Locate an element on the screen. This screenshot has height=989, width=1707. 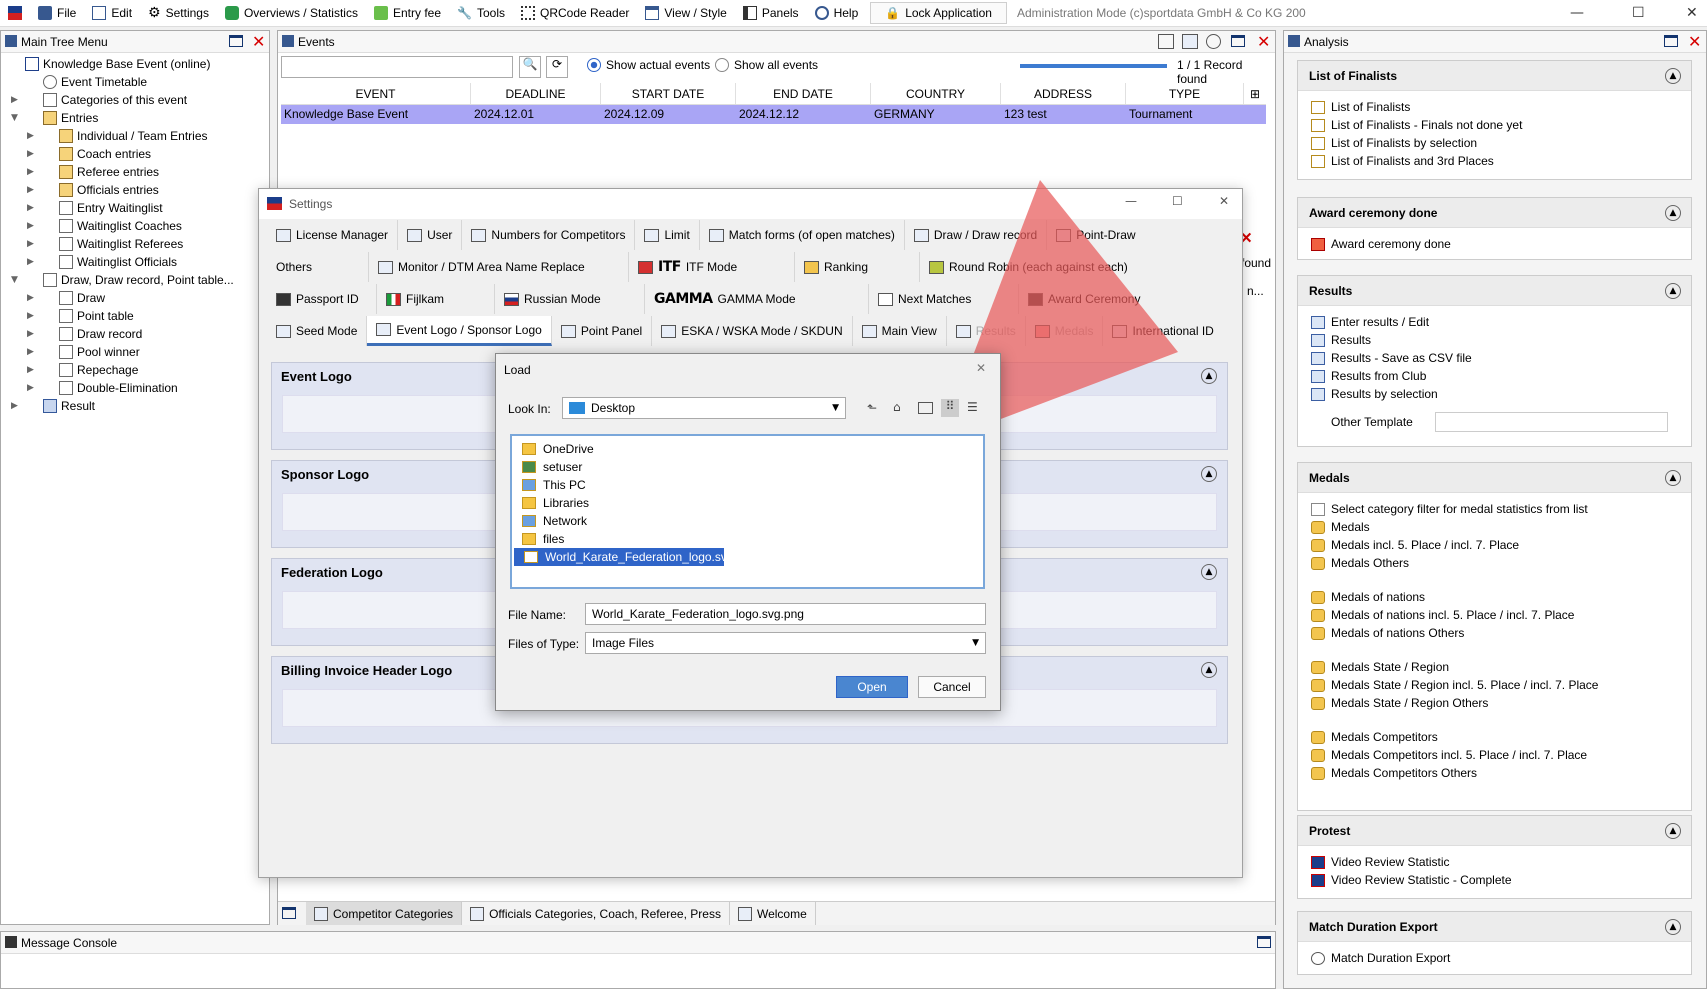
analysis-item: Medals Others is located at coordinates (1494, 563).